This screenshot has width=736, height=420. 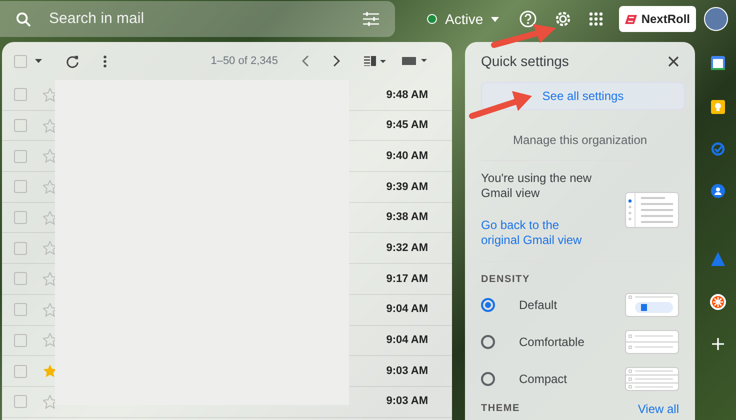 What do you see at coordinates (415, 61) in the screenshot?
I see `keyboard-icon` at bounding box center [415, 61].